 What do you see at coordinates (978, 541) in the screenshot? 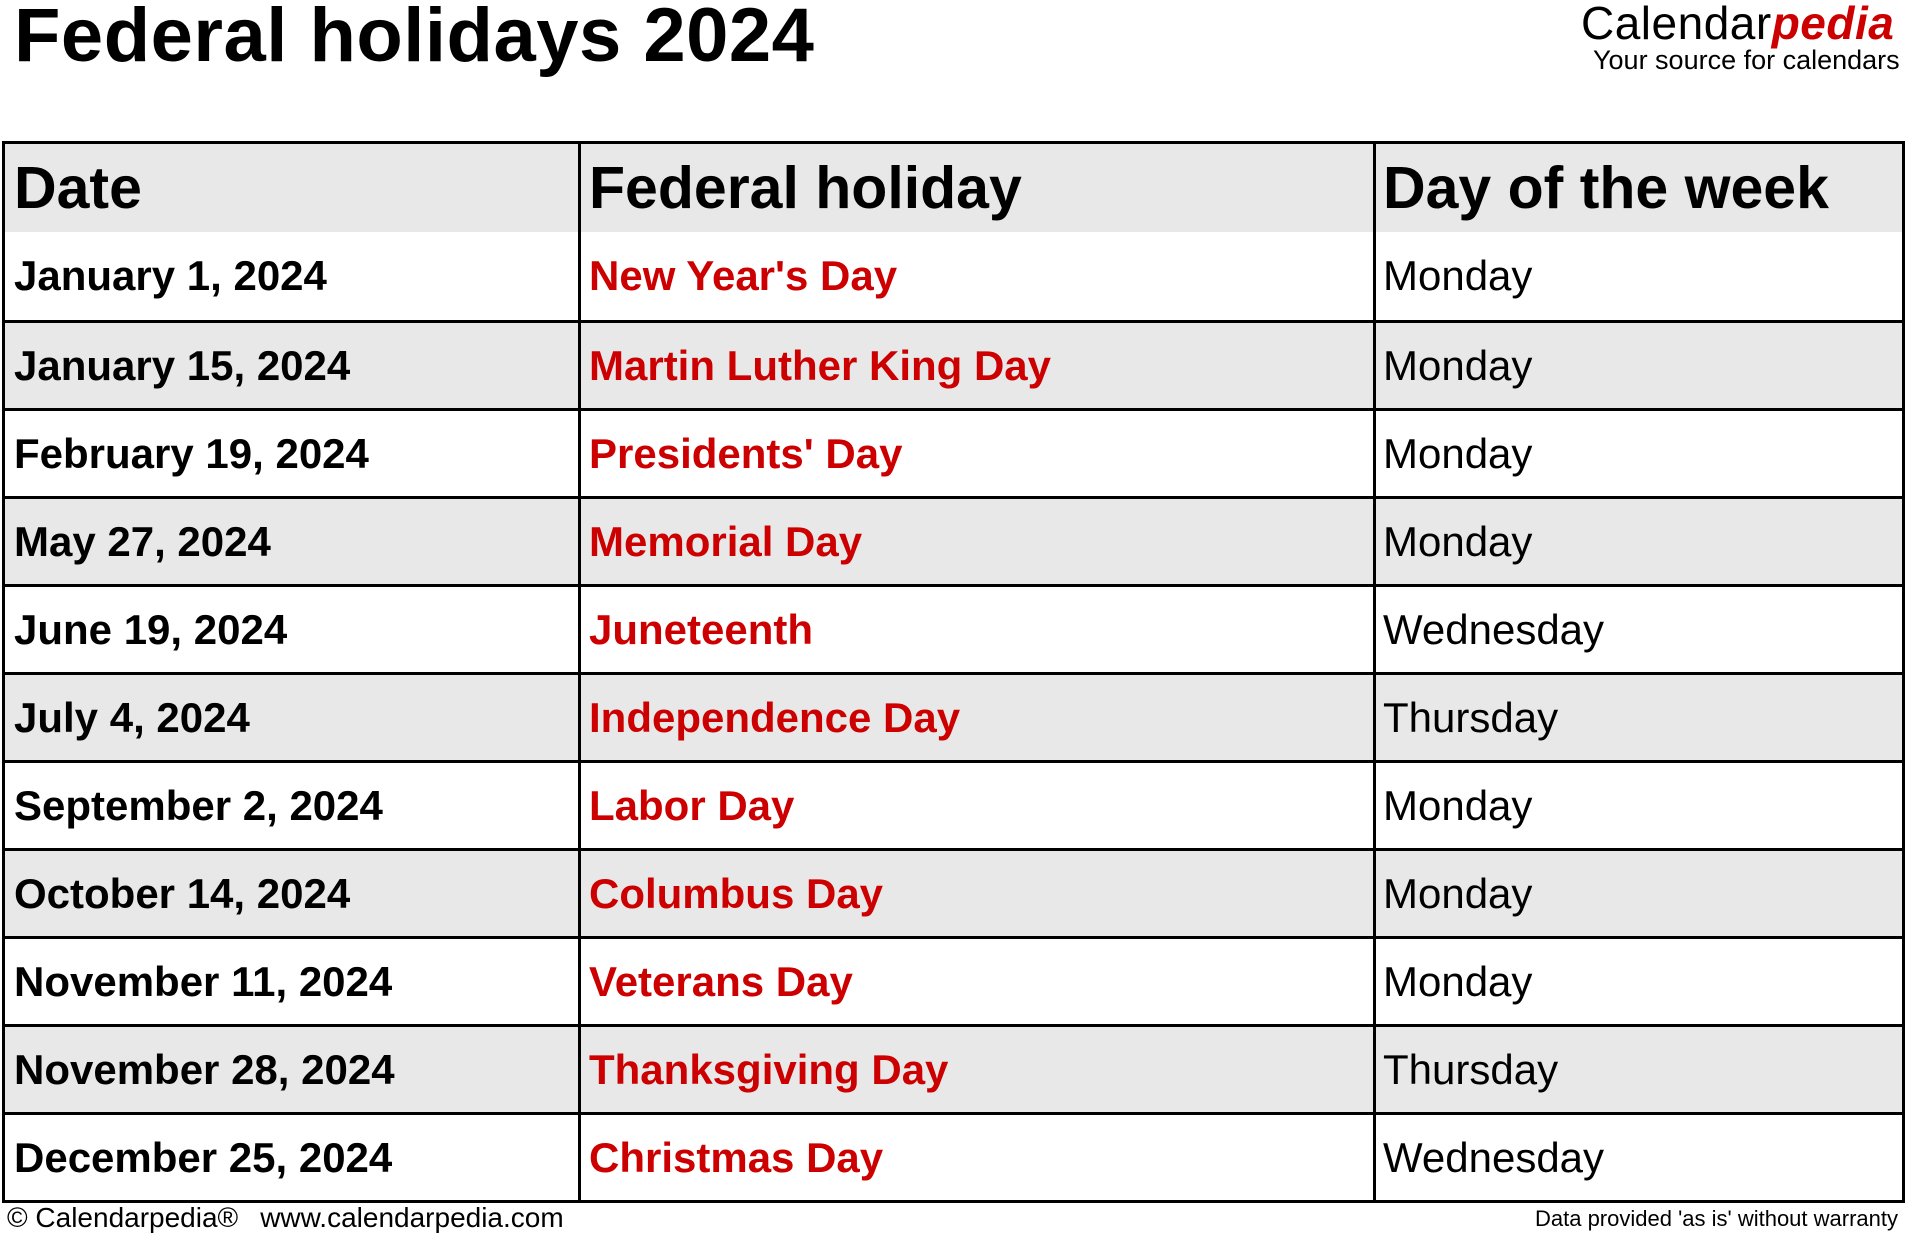
I see `holiday-cell: Memorial Day` at bounding box center [978, 541].